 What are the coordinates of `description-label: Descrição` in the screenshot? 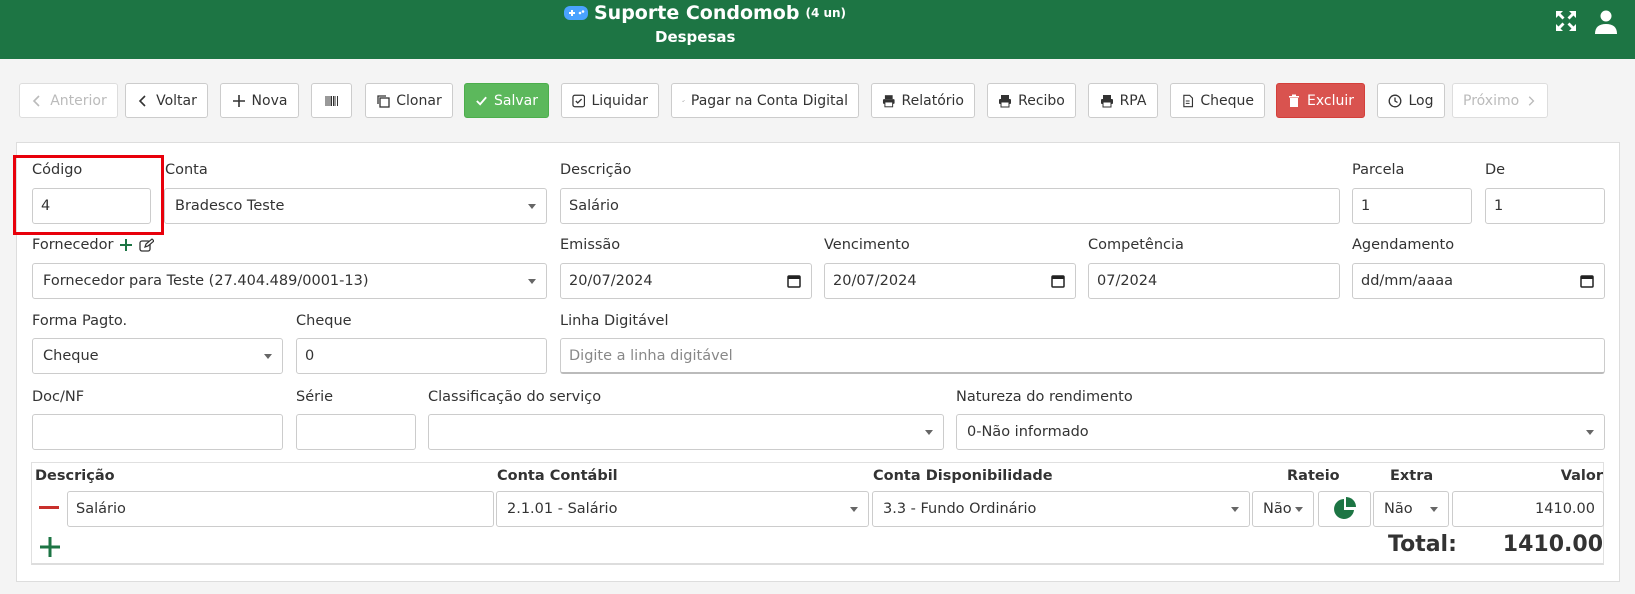 It's located at (596, 170).